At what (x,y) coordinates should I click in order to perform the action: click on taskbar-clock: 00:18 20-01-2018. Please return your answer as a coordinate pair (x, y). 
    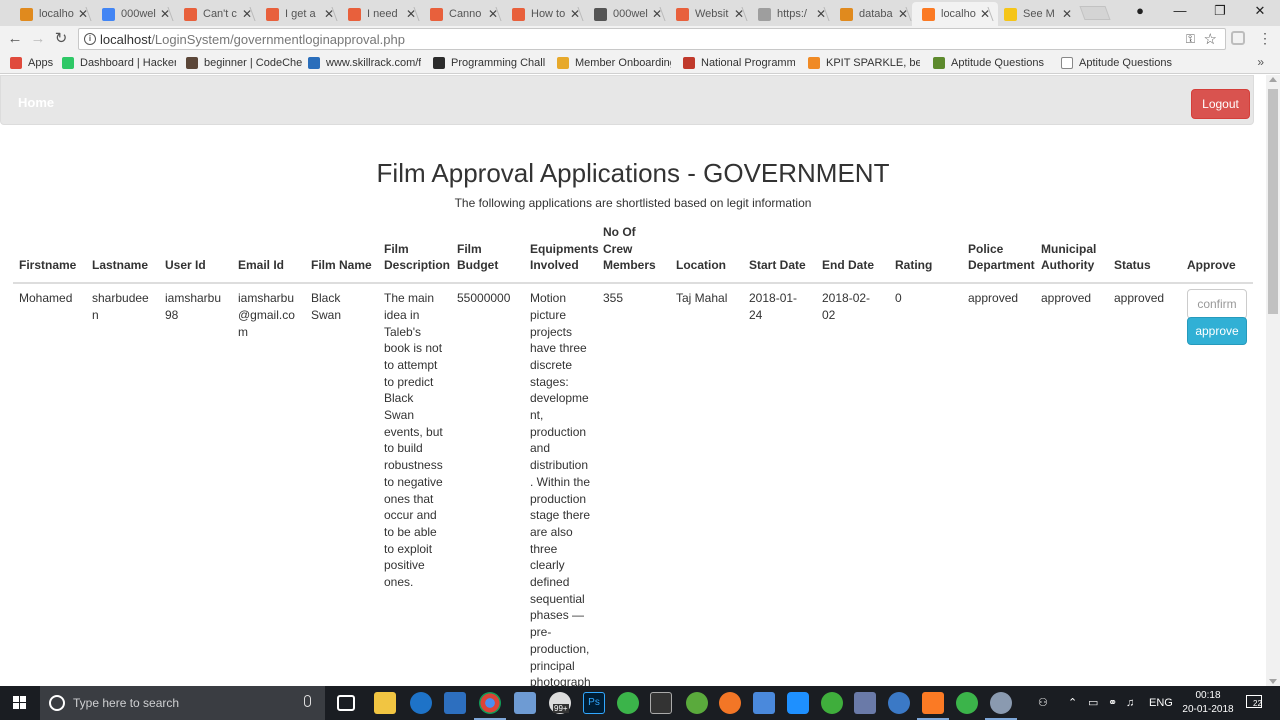
    Looking at the image, I should click on (1208, 703).